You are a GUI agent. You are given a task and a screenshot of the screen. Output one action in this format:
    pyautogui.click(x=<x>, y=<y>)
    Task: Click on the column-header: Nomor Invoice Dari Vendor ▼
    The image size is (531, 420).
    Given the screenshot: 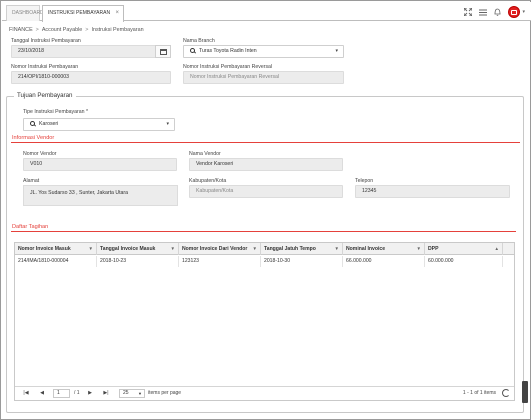 What is the action you would take?
    pyautogui.click(x=220, y=249)
    